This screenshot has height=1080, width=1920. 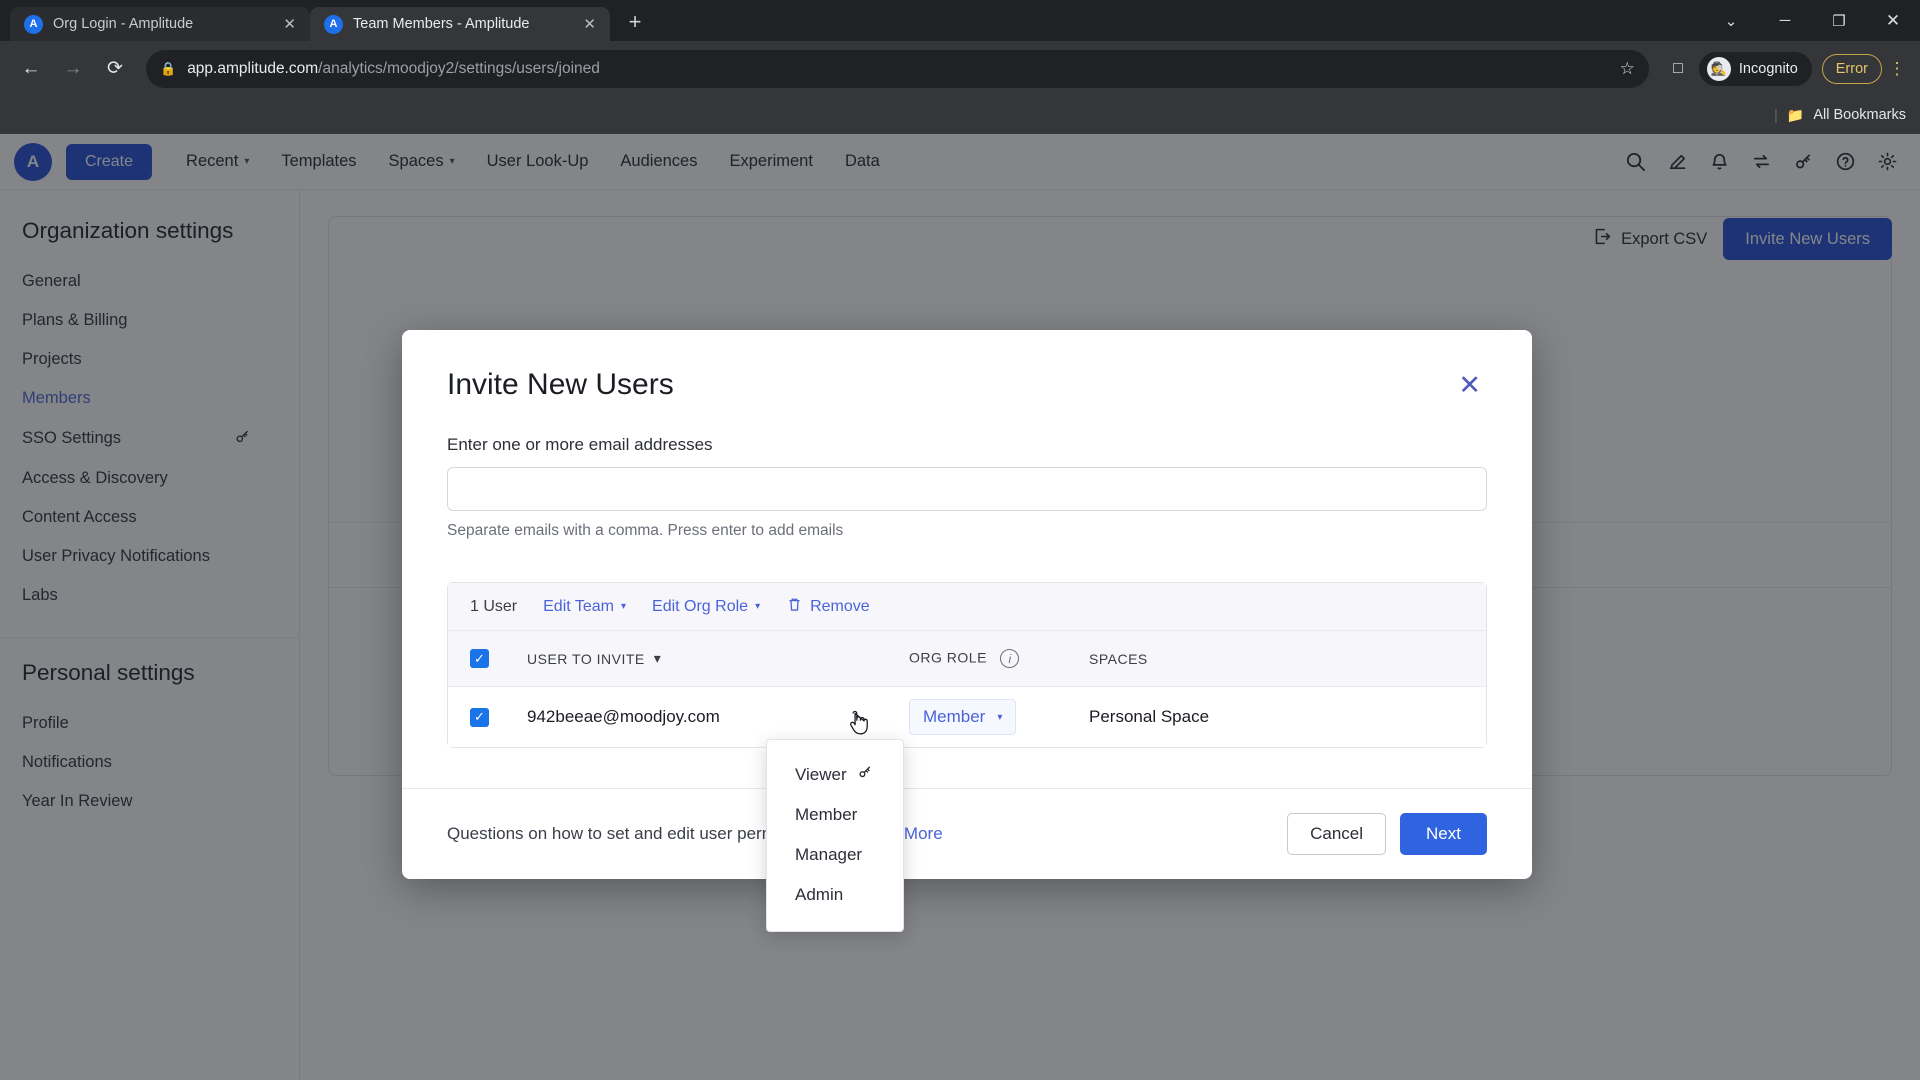 What do you see at coordinates (1118, 658) in the screenshot?
I see `header-spaces: SPACES` at bounding box center [1118, 658].